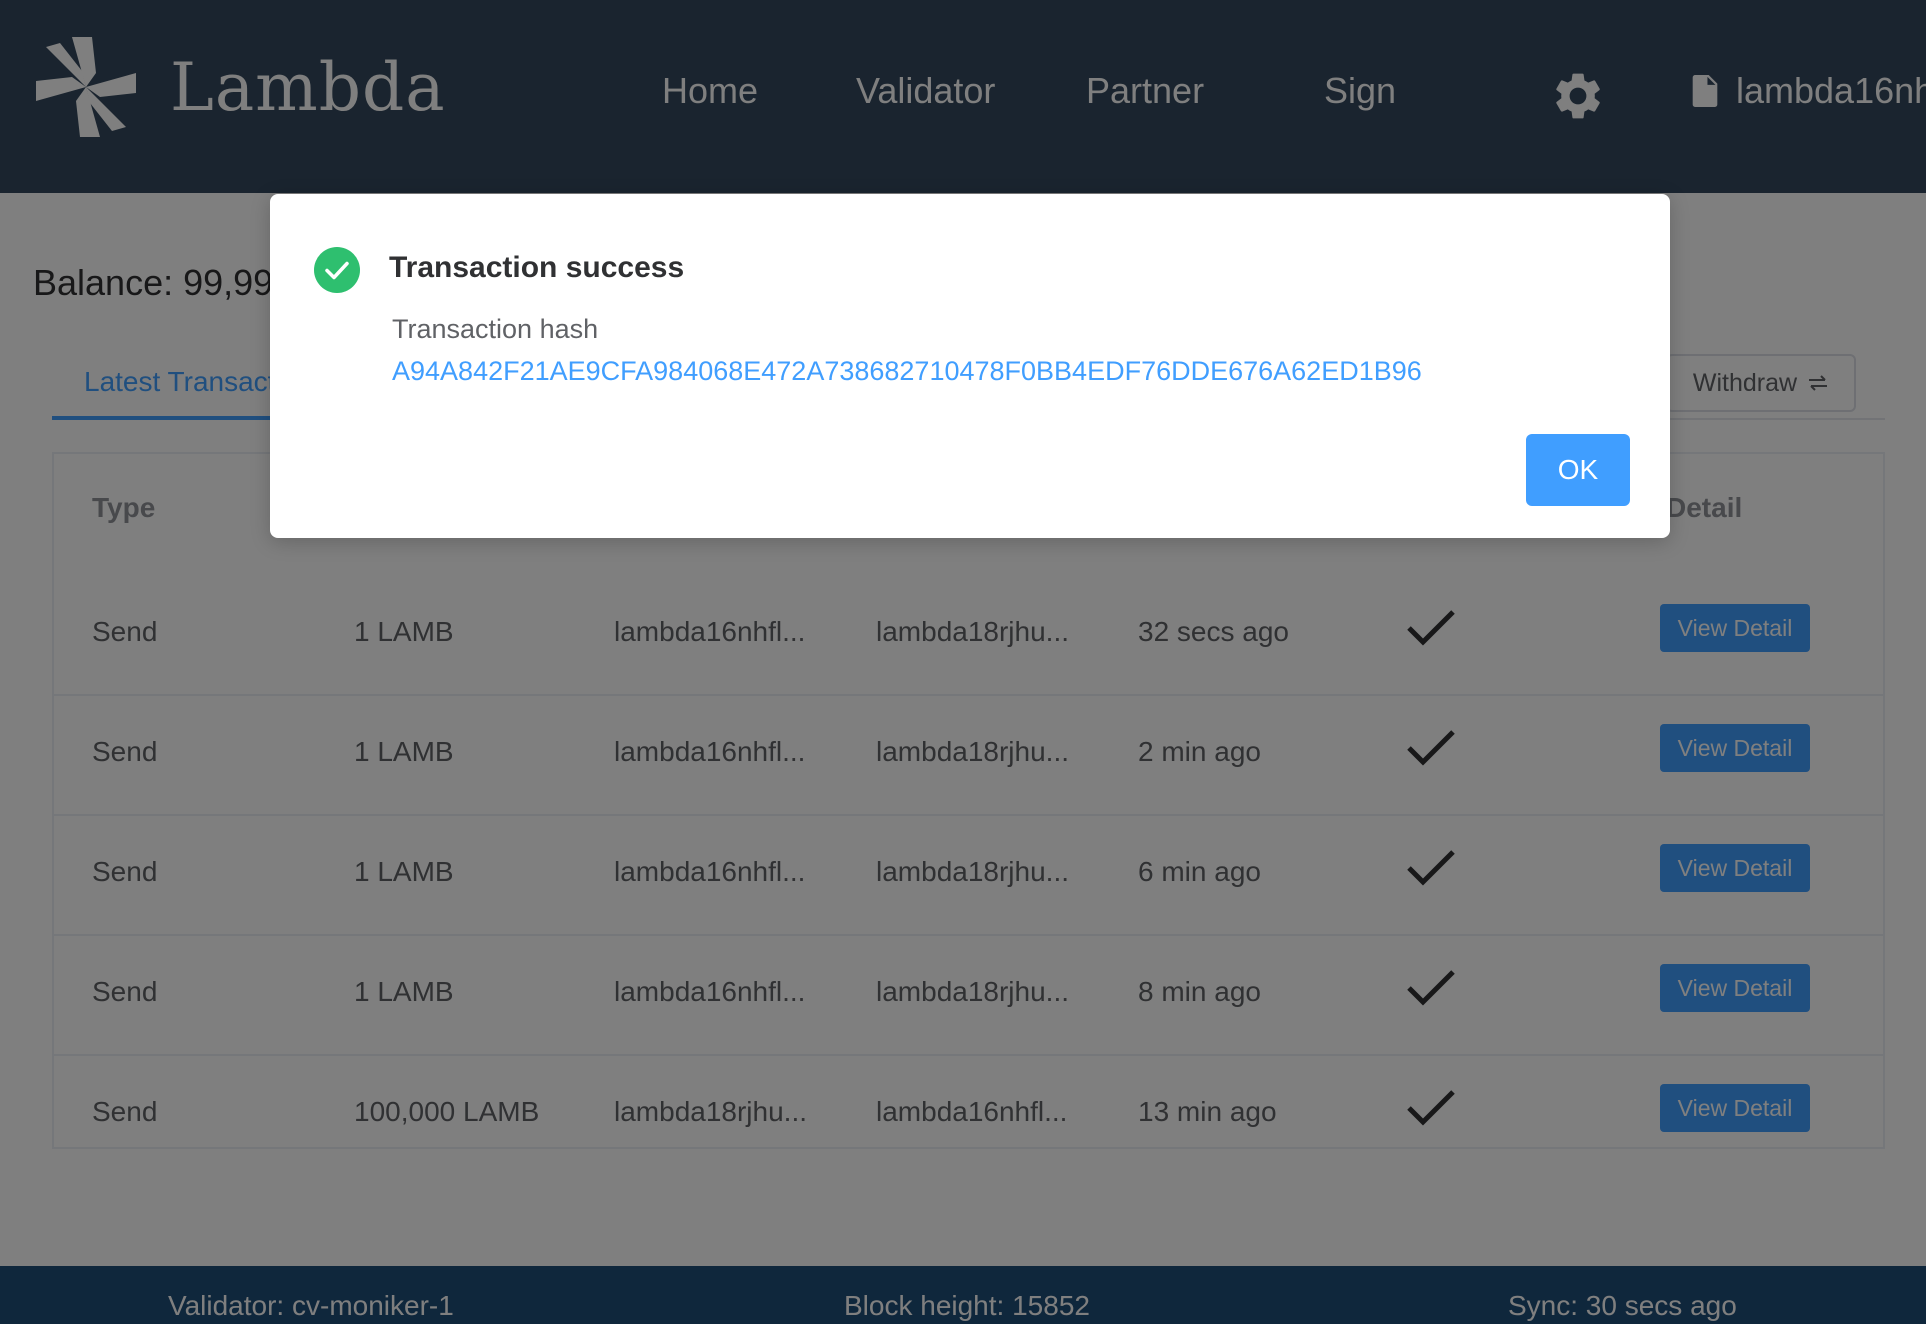 The height and width of the screenshot is (1324, 1926). What do you see at coordinates (537, 267) in the screenshot?
I see `dialog-title: Transaction success` at bounding box center [537, 267].